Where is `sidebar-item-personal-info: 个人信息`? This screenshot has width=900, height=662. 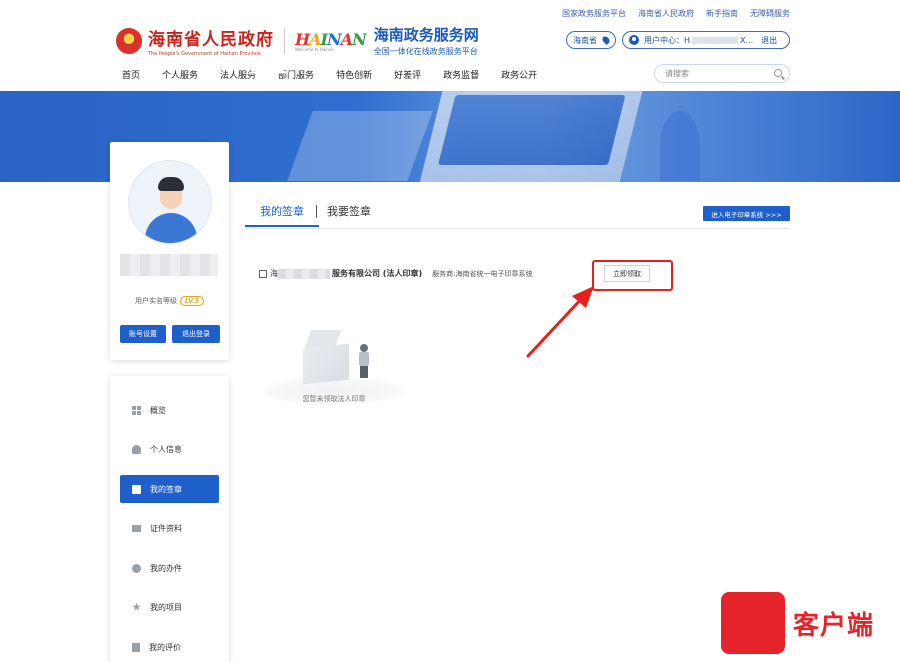 sidebar-item-personal-info: 个人信息 is located at coordinates (169, 449).